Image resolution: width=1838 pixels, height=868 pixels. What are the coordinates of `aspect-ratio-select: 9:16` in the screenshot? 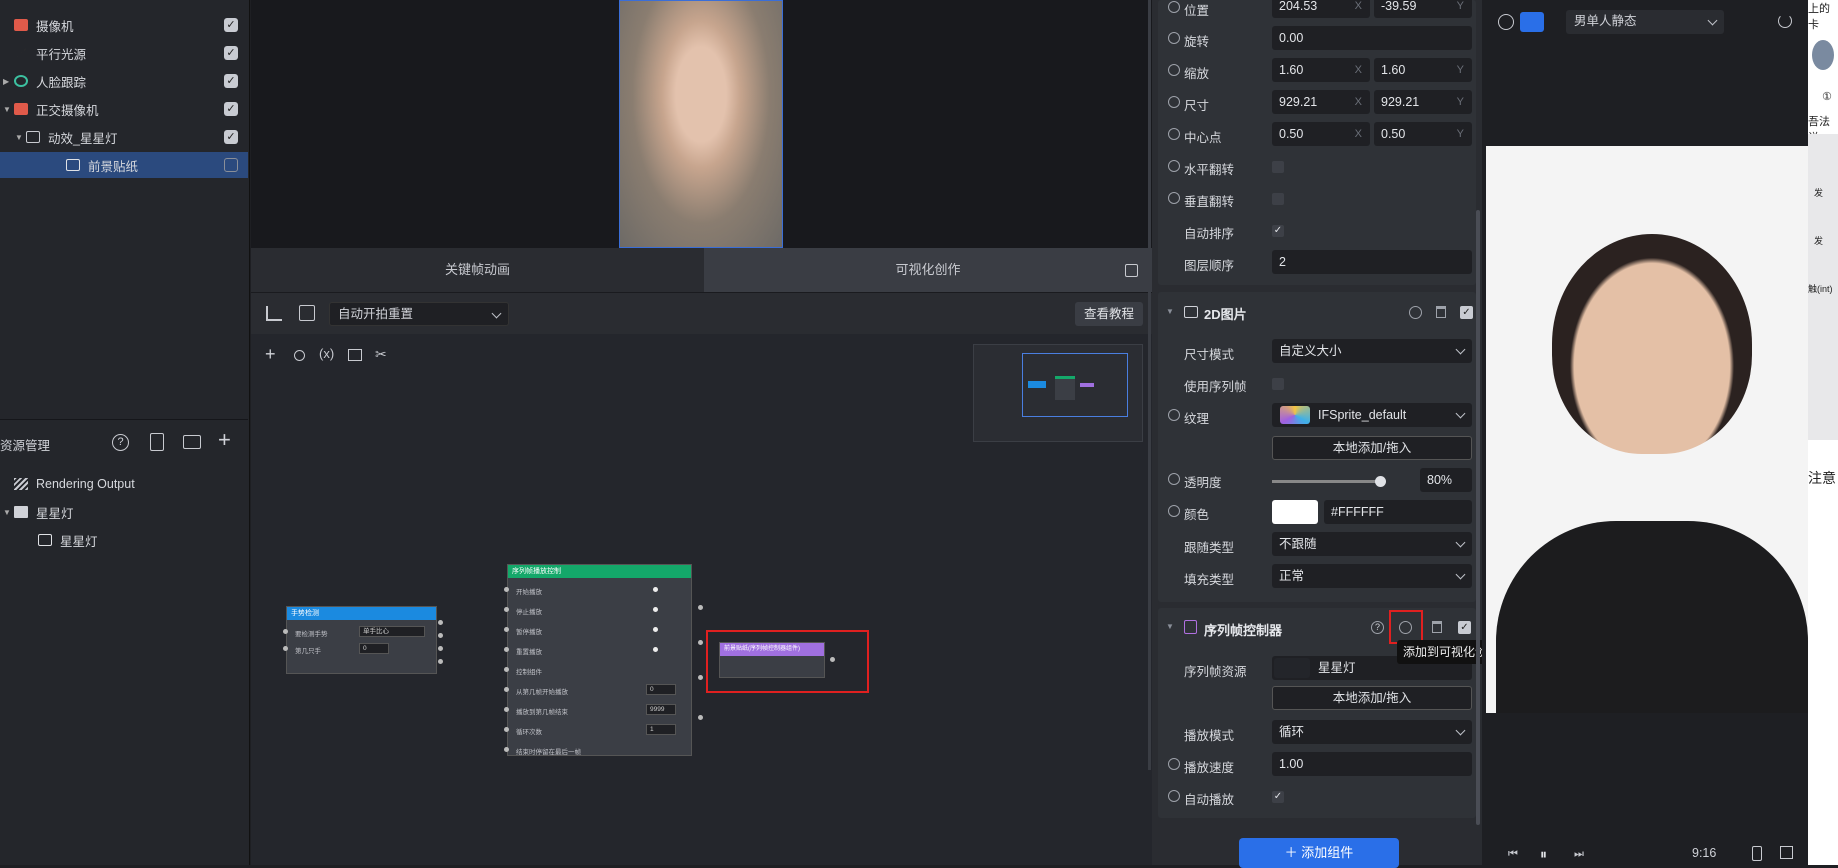 It's located at (1704, 853).